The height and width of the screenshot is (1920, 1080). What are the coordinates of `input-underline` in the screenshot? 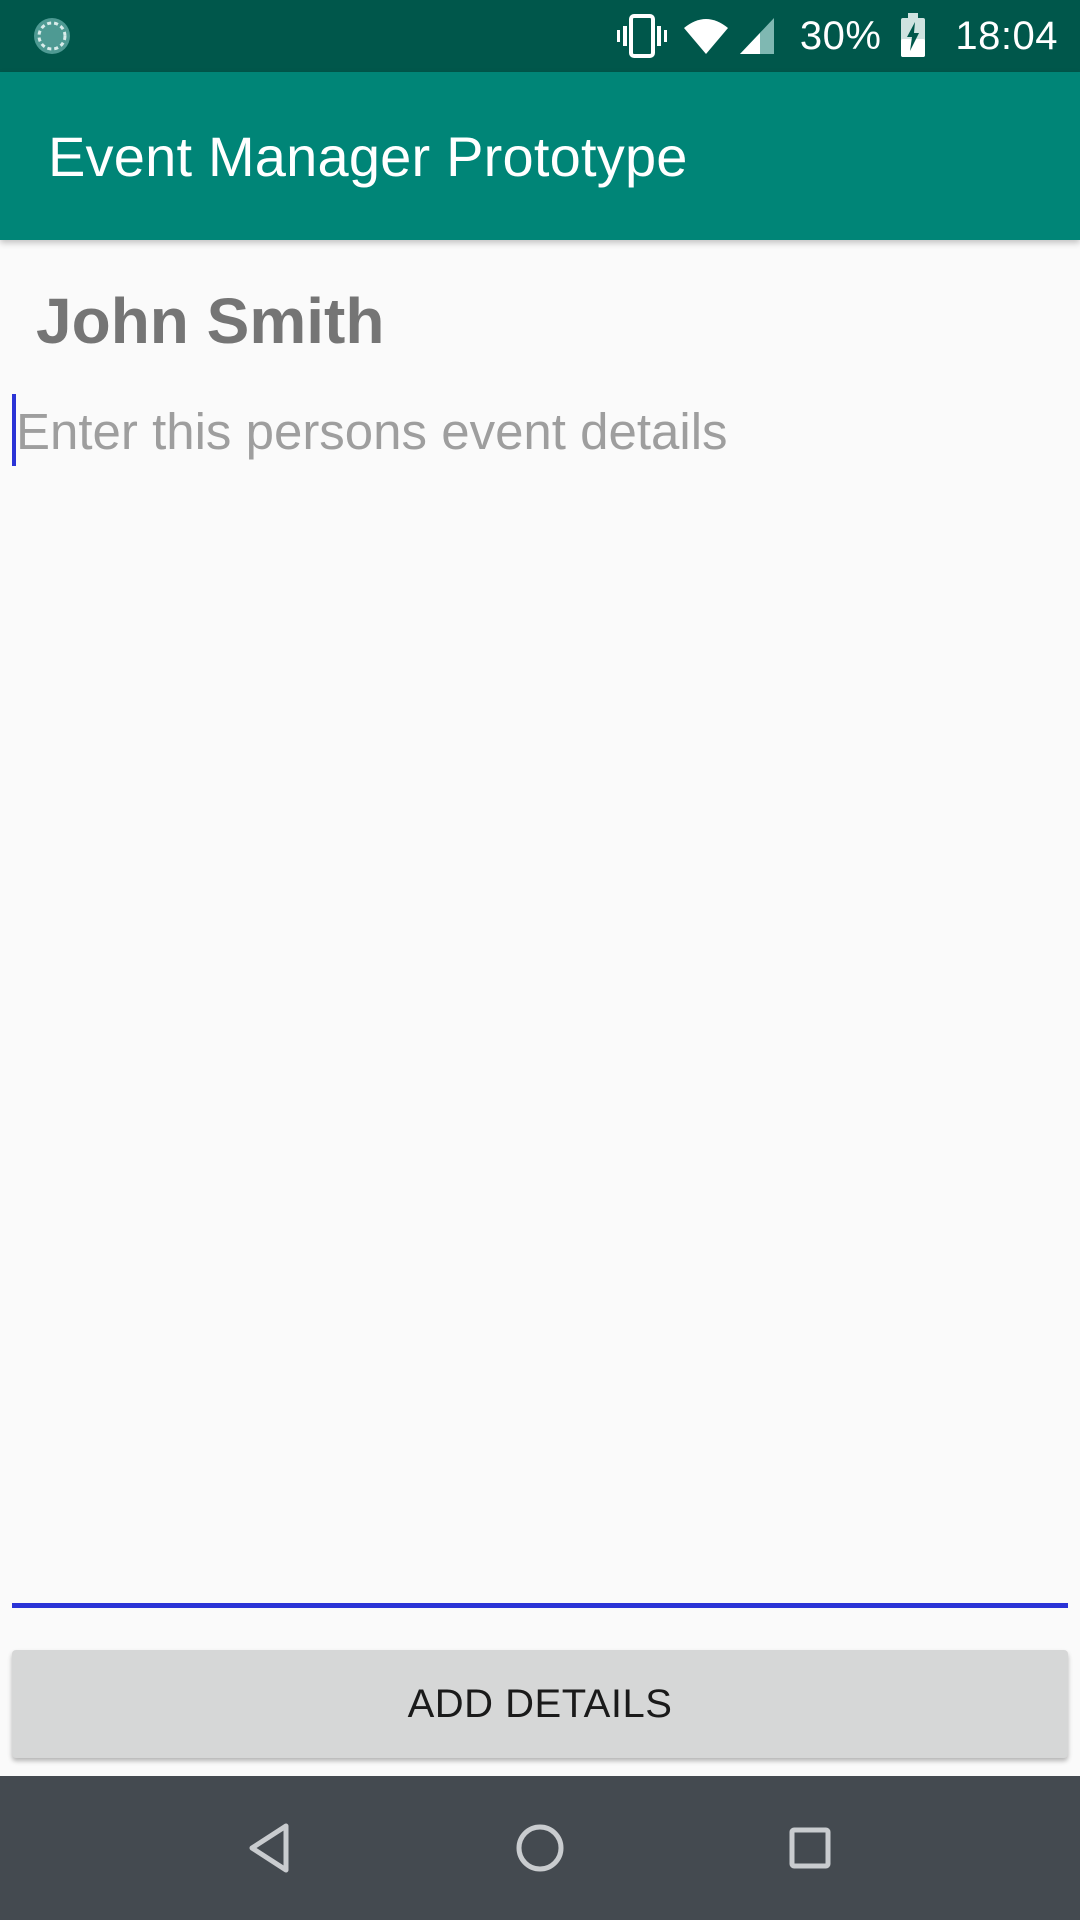 It's located at (540, 1605).